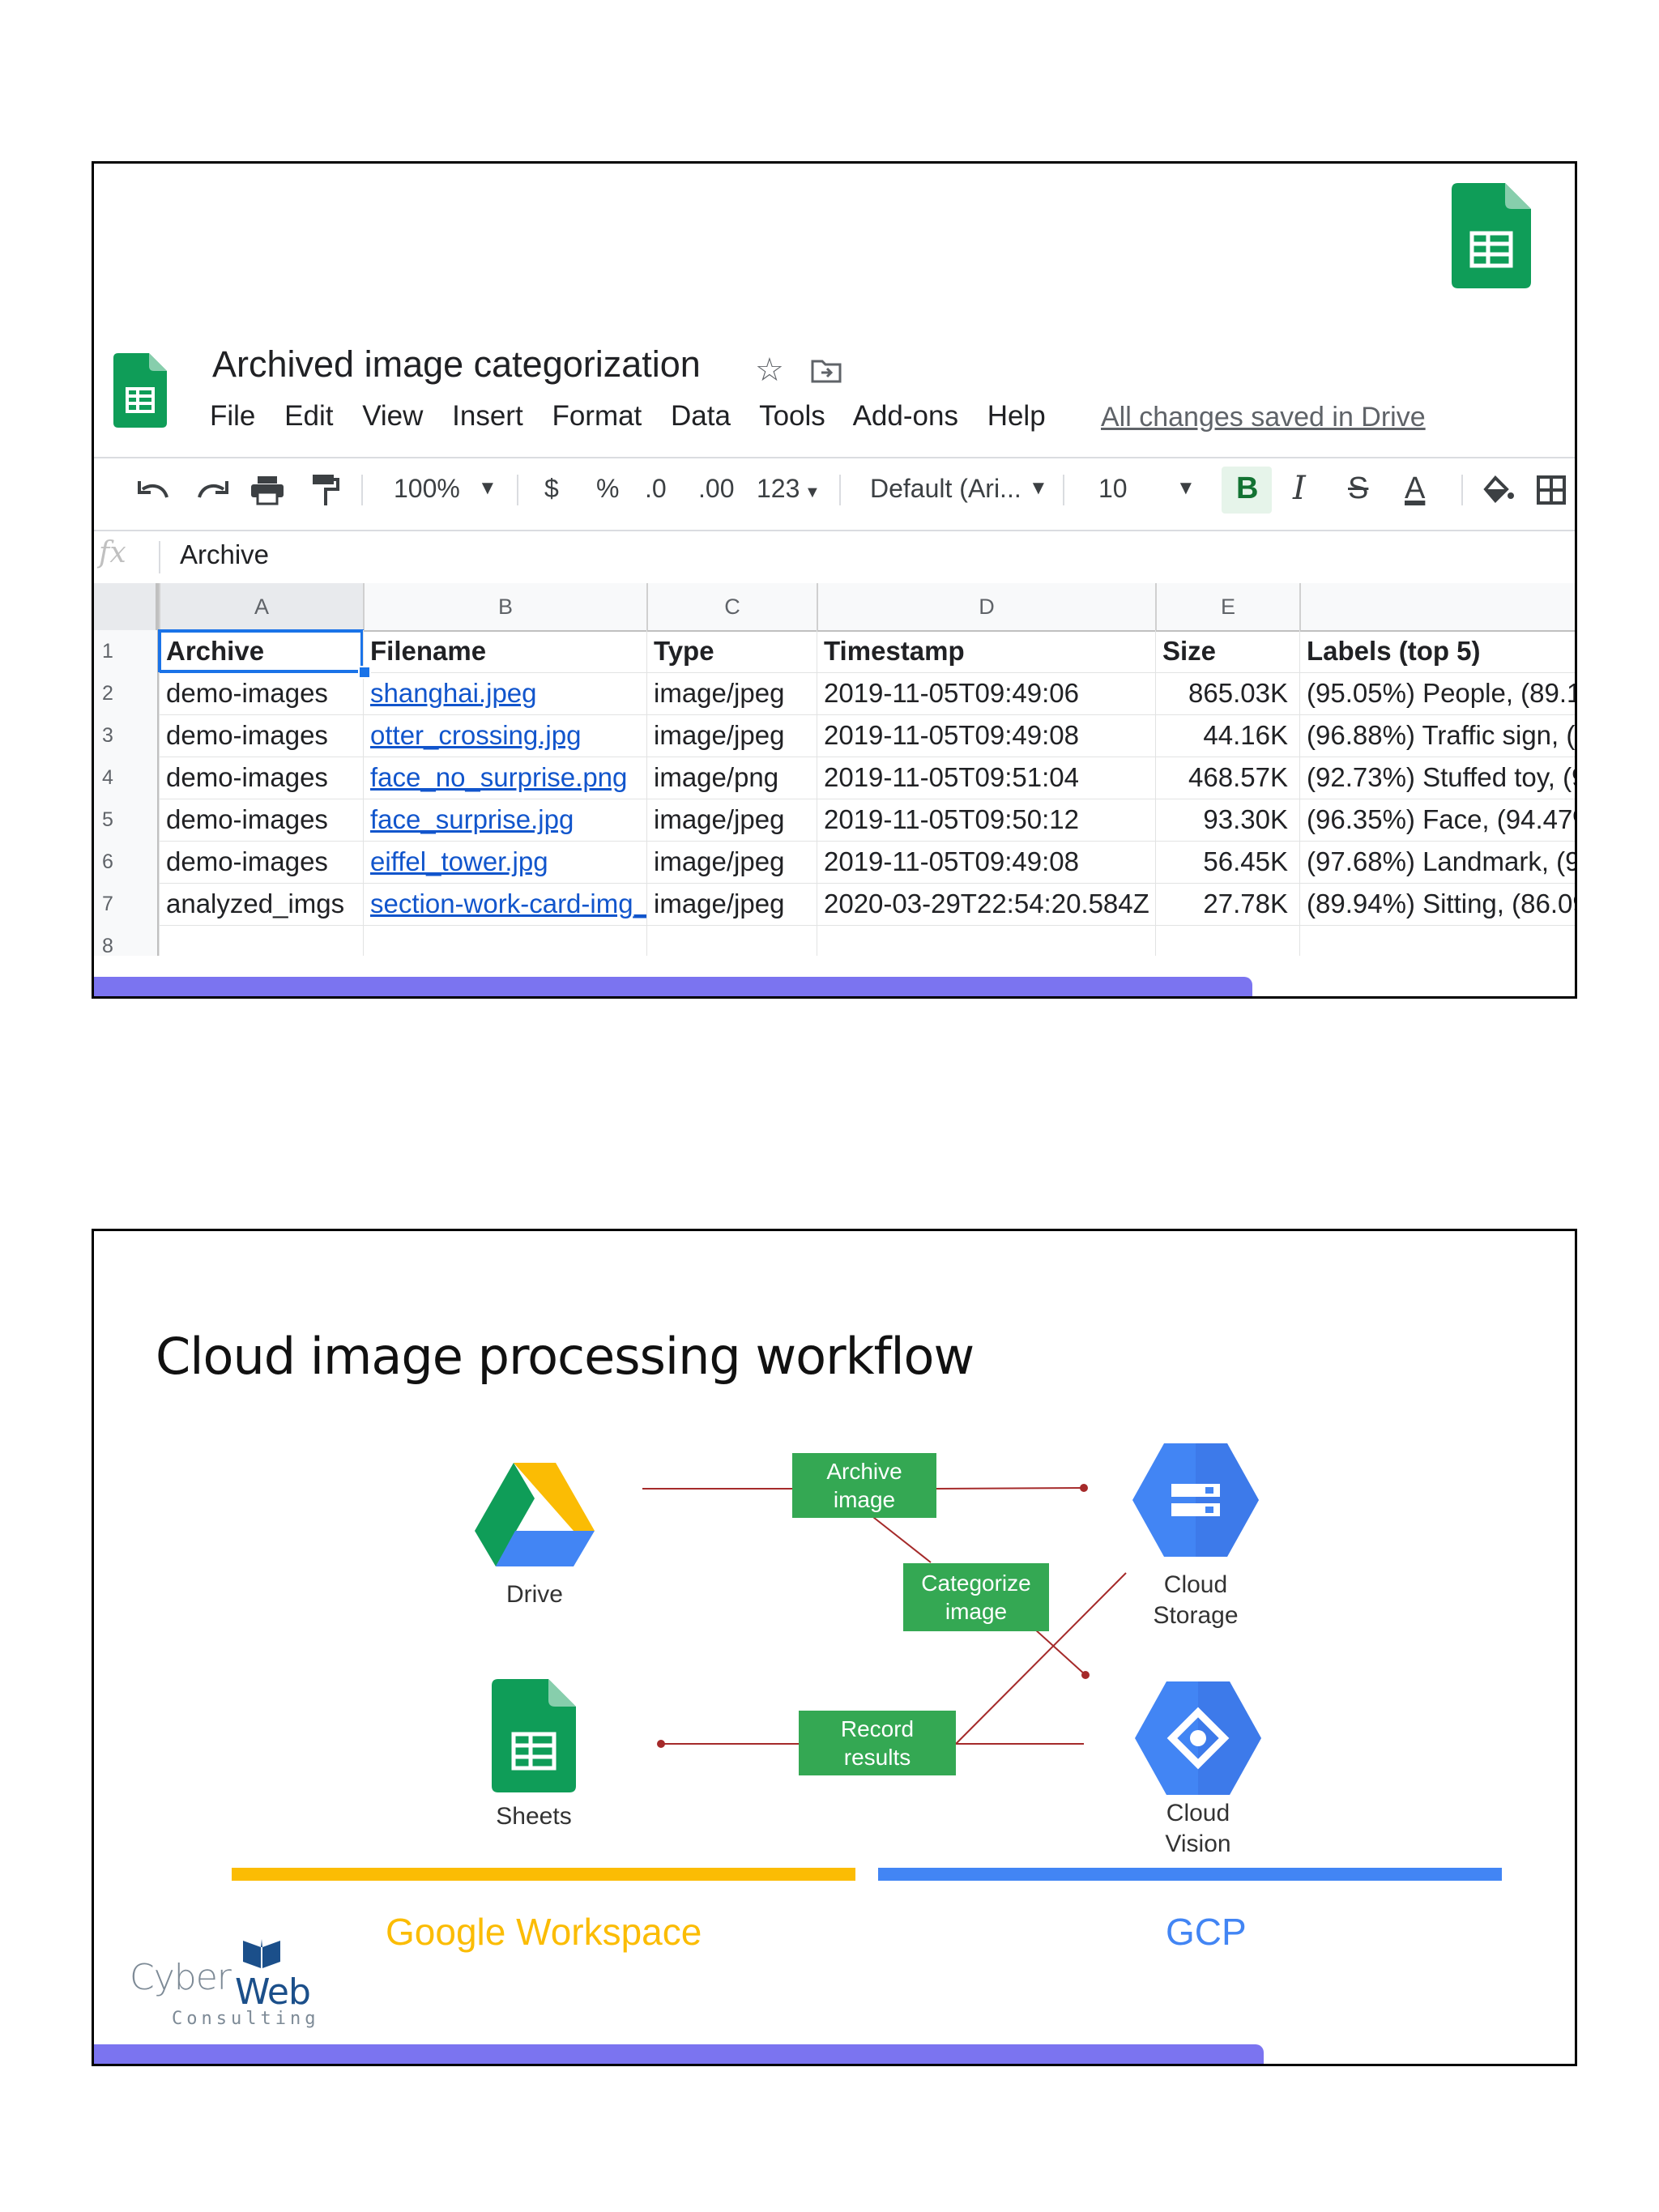 This screenshot has width=1659, height=2212. Describe the element at coordinates (504, 904) in the screenshot. I see `filename-link-cell: section-work-card-img_` at that location.